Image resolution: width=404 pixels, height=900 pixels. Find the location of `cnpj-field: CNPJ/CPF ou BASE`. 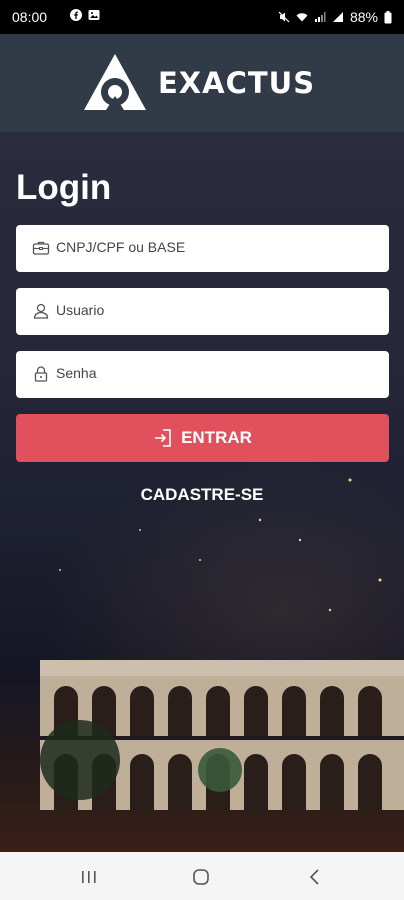

cnpj-field: CNPJ/CPF ou BASE is located at coordinates (202, 248).